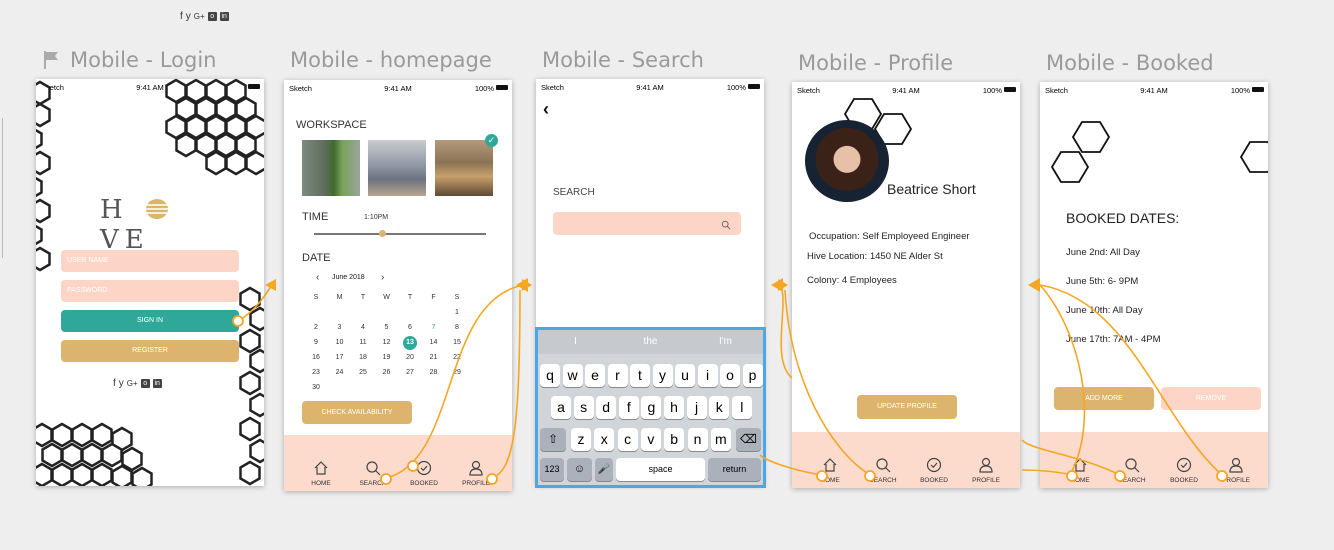  I want to click on key-g: g, so click(651, 407).